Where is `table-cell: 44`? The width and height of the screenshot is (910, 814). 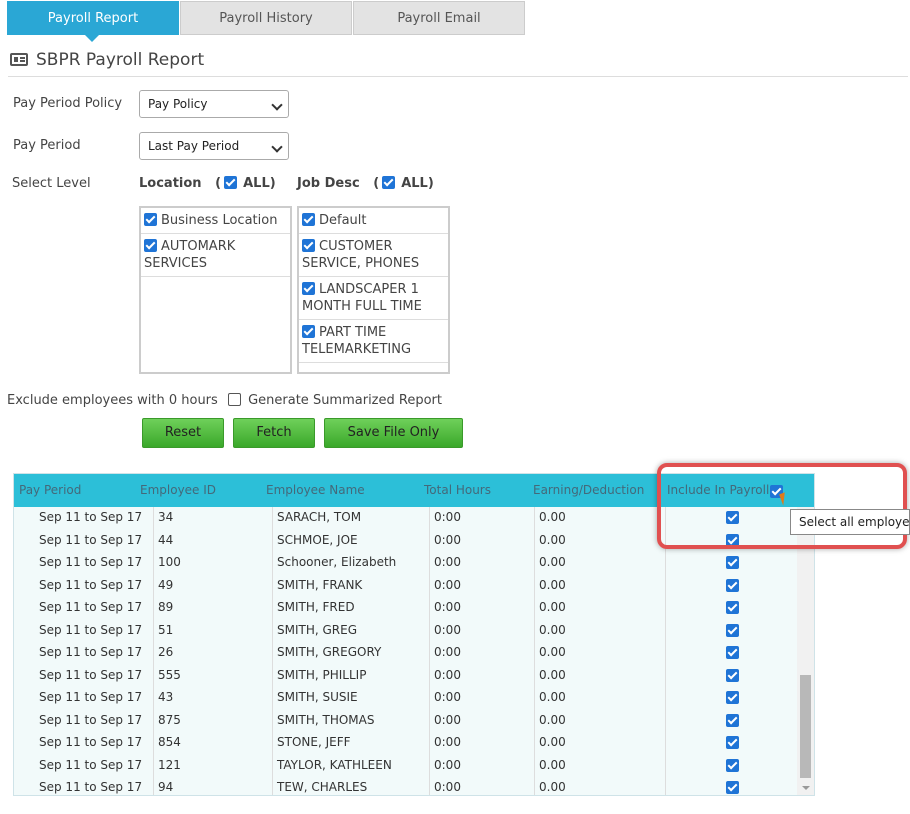
table-cell: 44 is located at coordinates (166, 539).